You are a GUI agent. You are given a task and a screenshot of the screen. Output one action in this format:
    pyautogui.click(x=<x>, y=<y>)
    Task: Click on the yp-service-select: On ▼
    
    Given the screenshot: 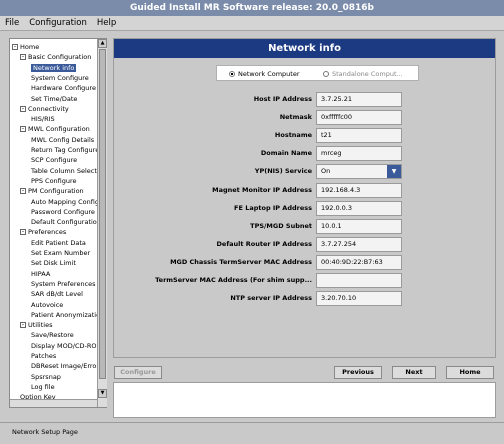 What is the action you would take?
    pyautogui.click(x=359, y=172)
    